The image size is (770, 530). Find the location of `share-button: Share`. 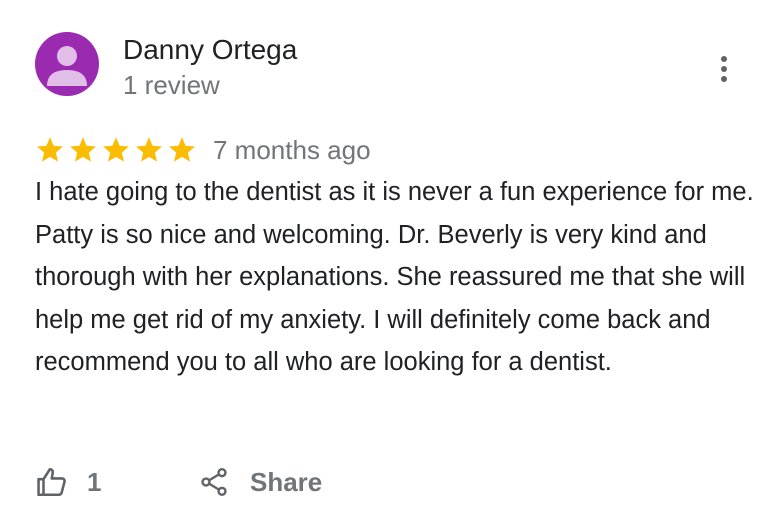

share-button: Share is located at coordinates (260, 482).